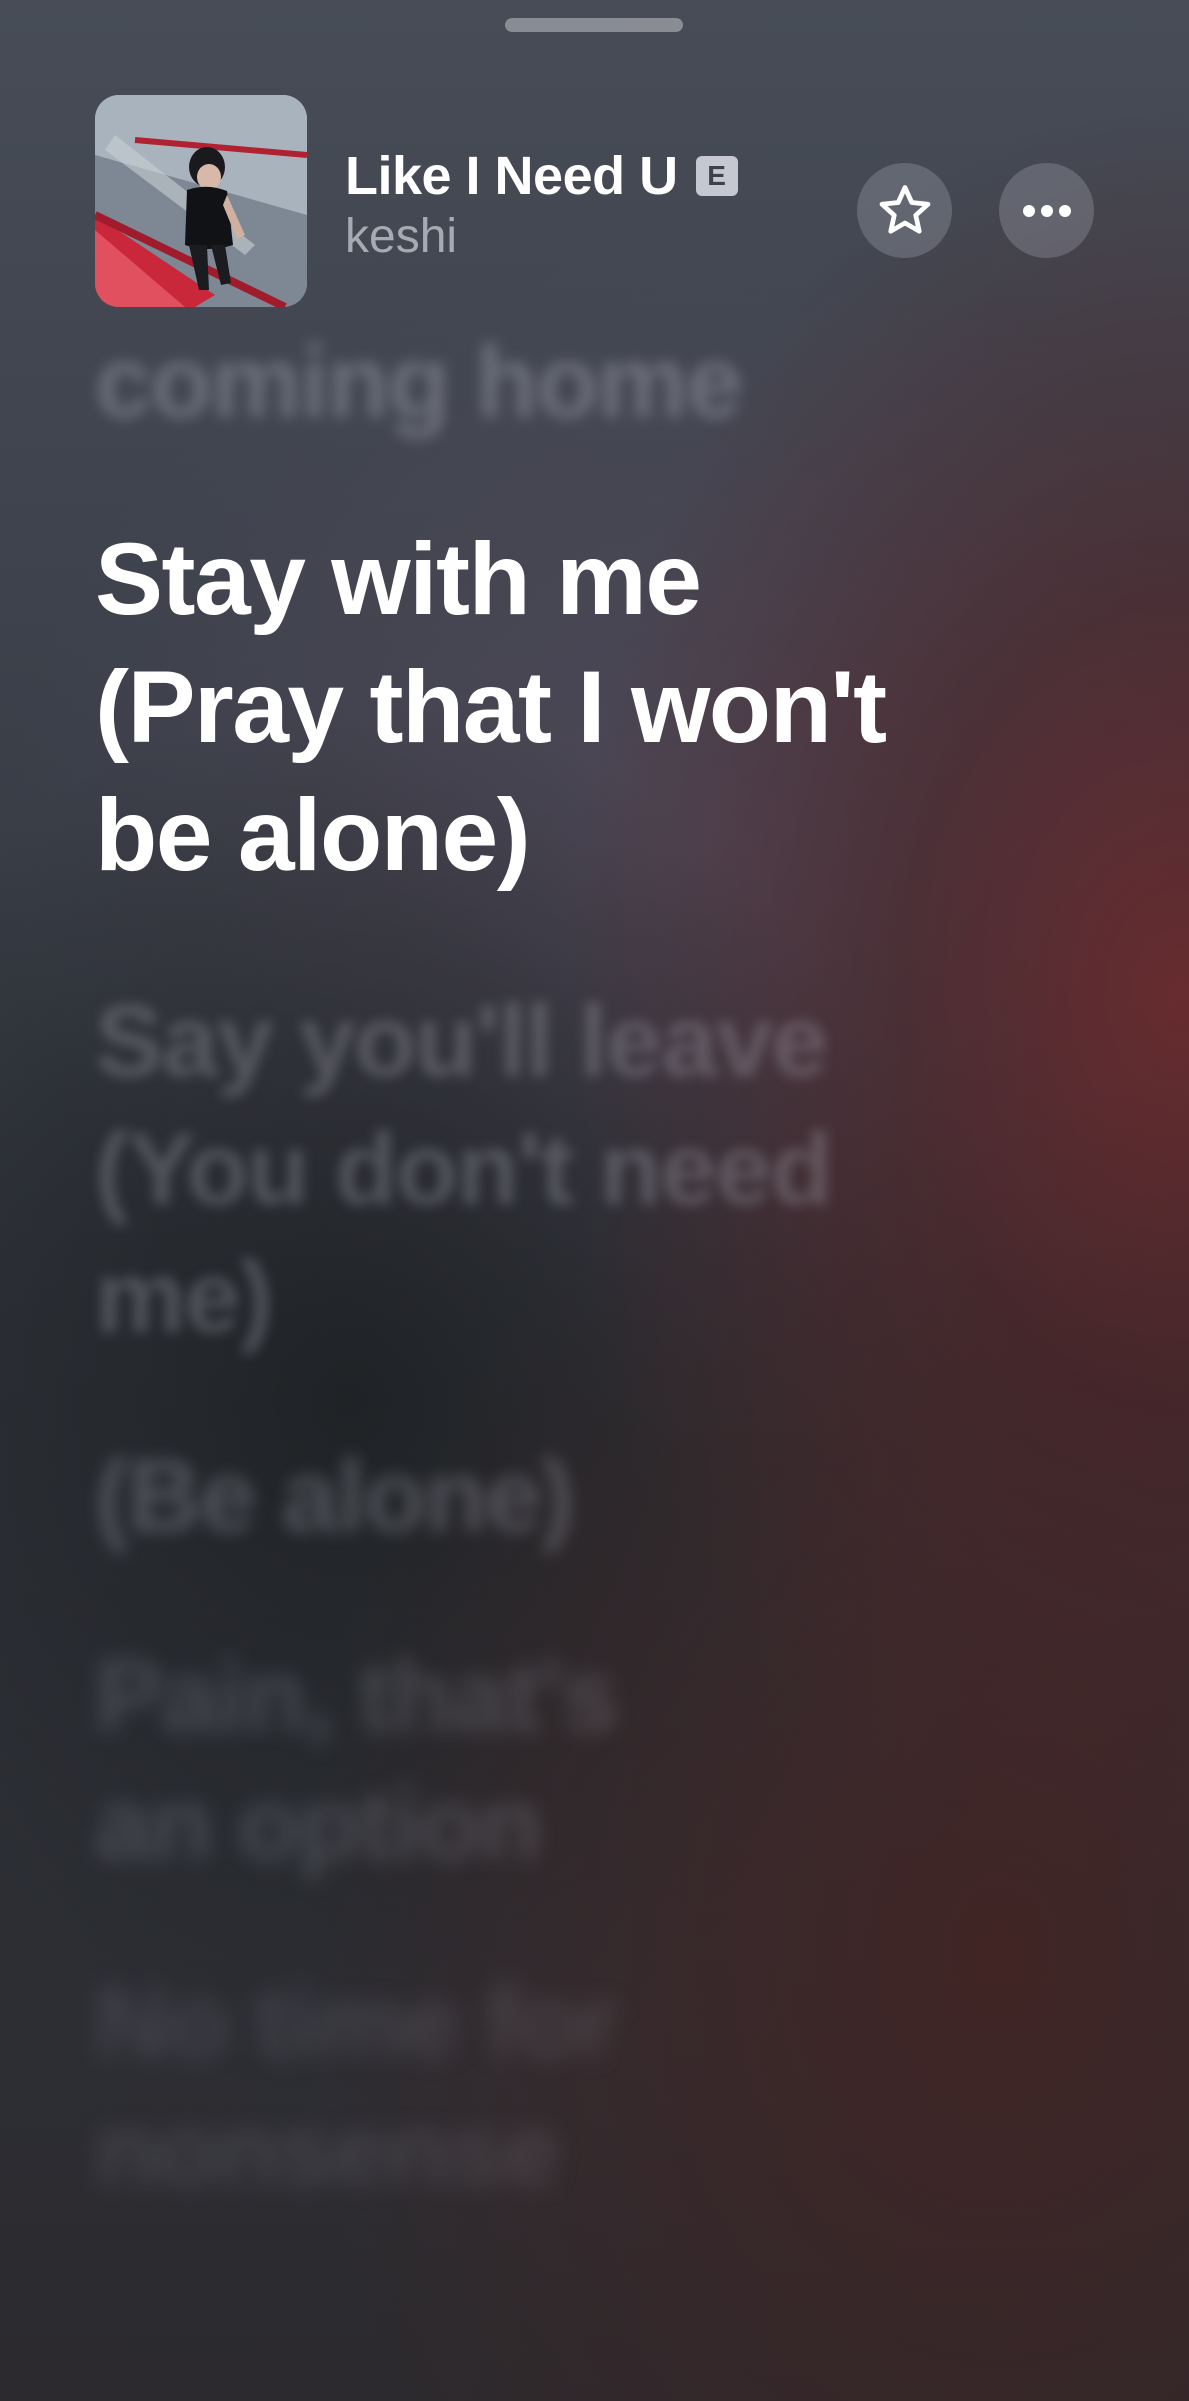  I want to click on sheet-grabber, so click(594, 25).